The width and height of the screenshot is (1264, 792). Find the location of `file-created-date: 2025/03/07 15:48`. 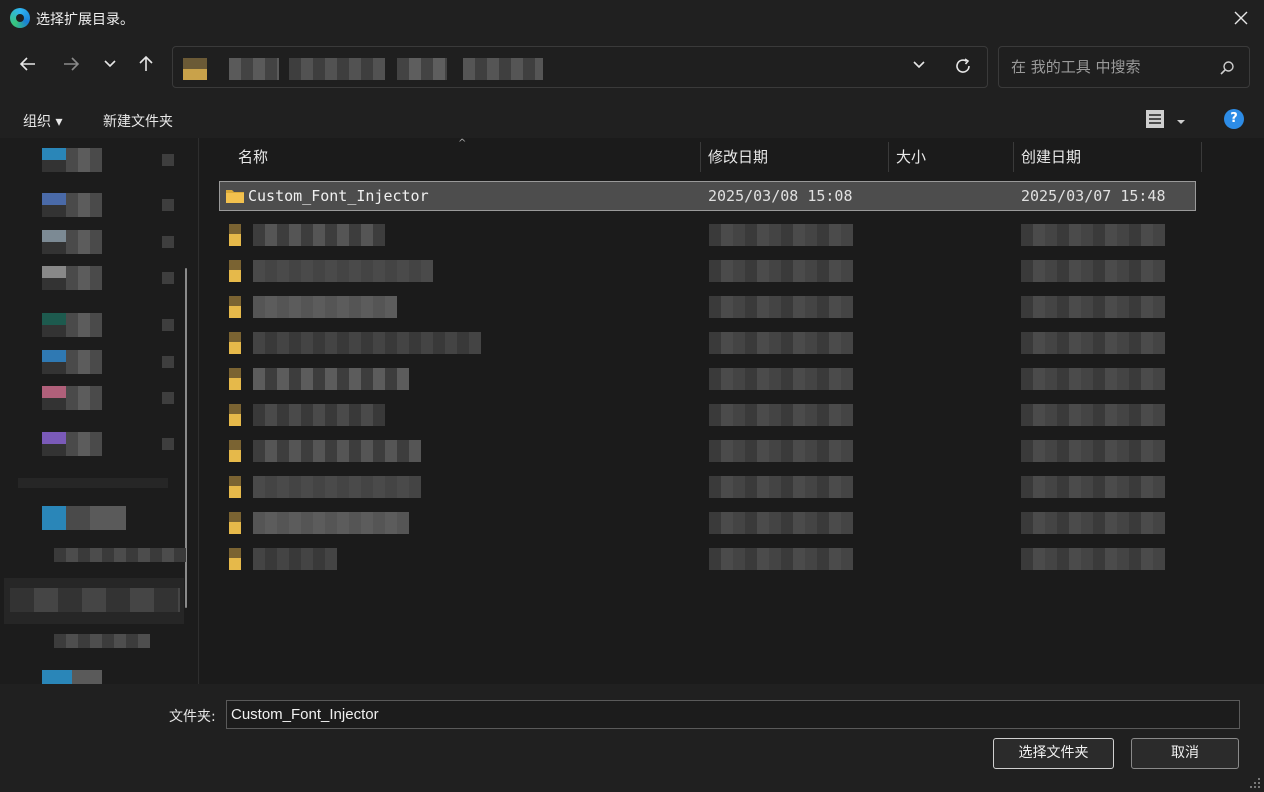

file-created-date: 2025/03/07 15:48 is located at coordinates (1093, 196).